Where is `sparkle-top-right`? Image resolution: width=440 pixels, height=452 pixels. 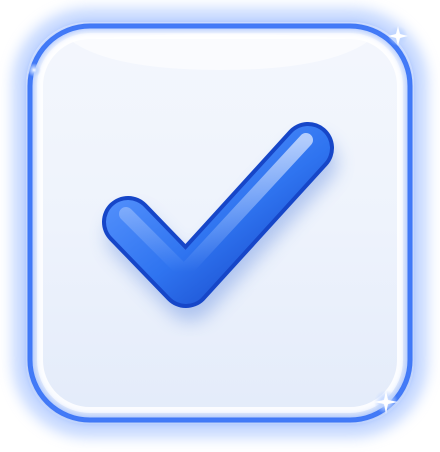 sparkle-top-right is located at coordinates (398, 36).